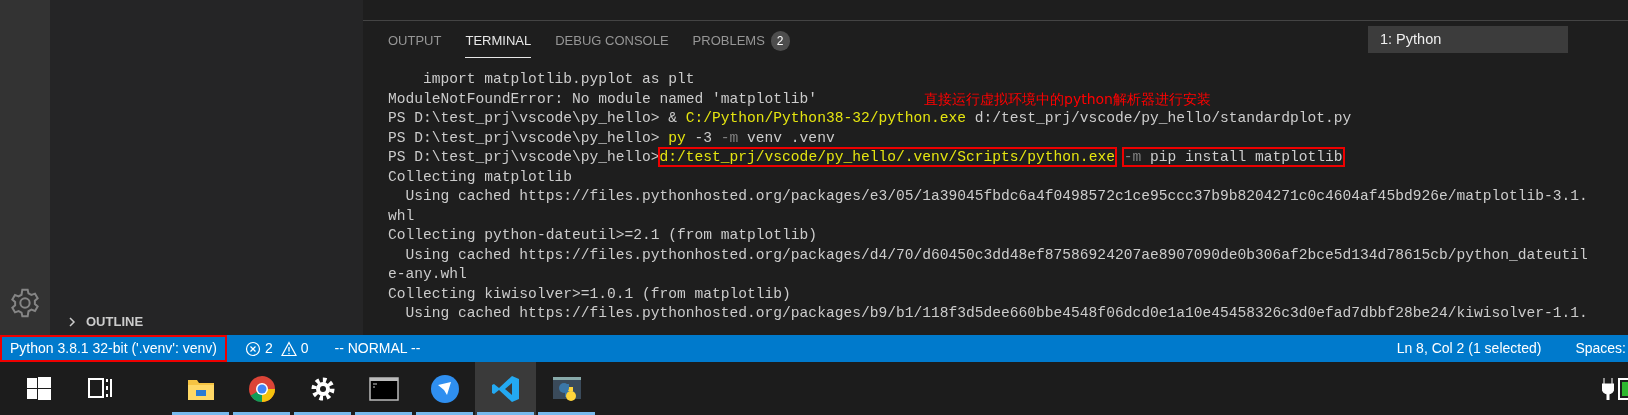 Image resolution: width=1628 pixels, height=415 pixels. What do you see at coordinates (415, 39) in the screenshot?
I see `panel-tab: OUTPUT` at bounding box center [415, 39].